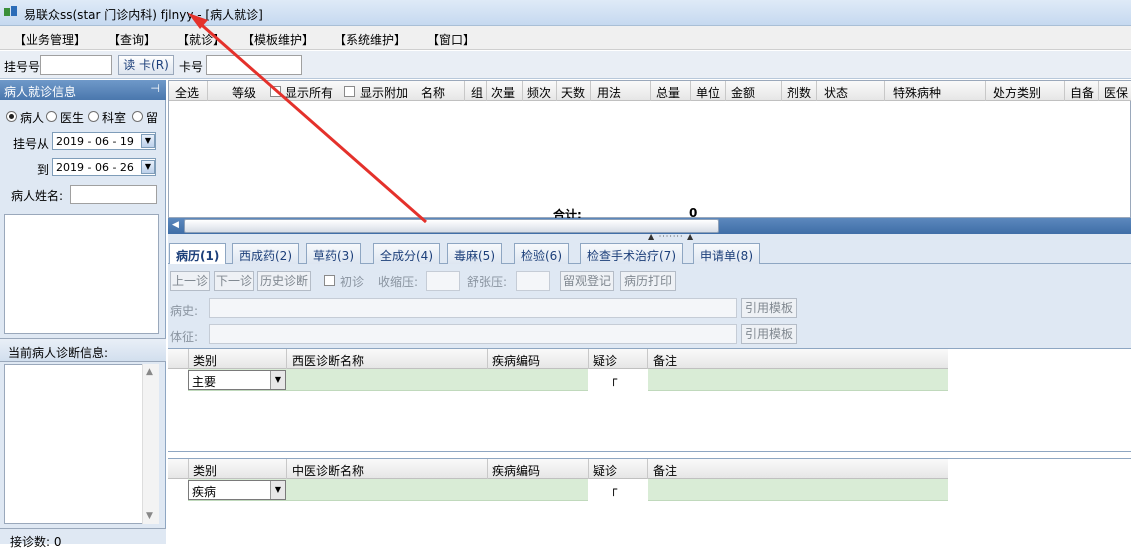 This screenshot has width=1131, height=550. What do you see at coordinates (503, 93) in the screenshot?
I see `col-dose: 次量` at bounding box center [503, 93].